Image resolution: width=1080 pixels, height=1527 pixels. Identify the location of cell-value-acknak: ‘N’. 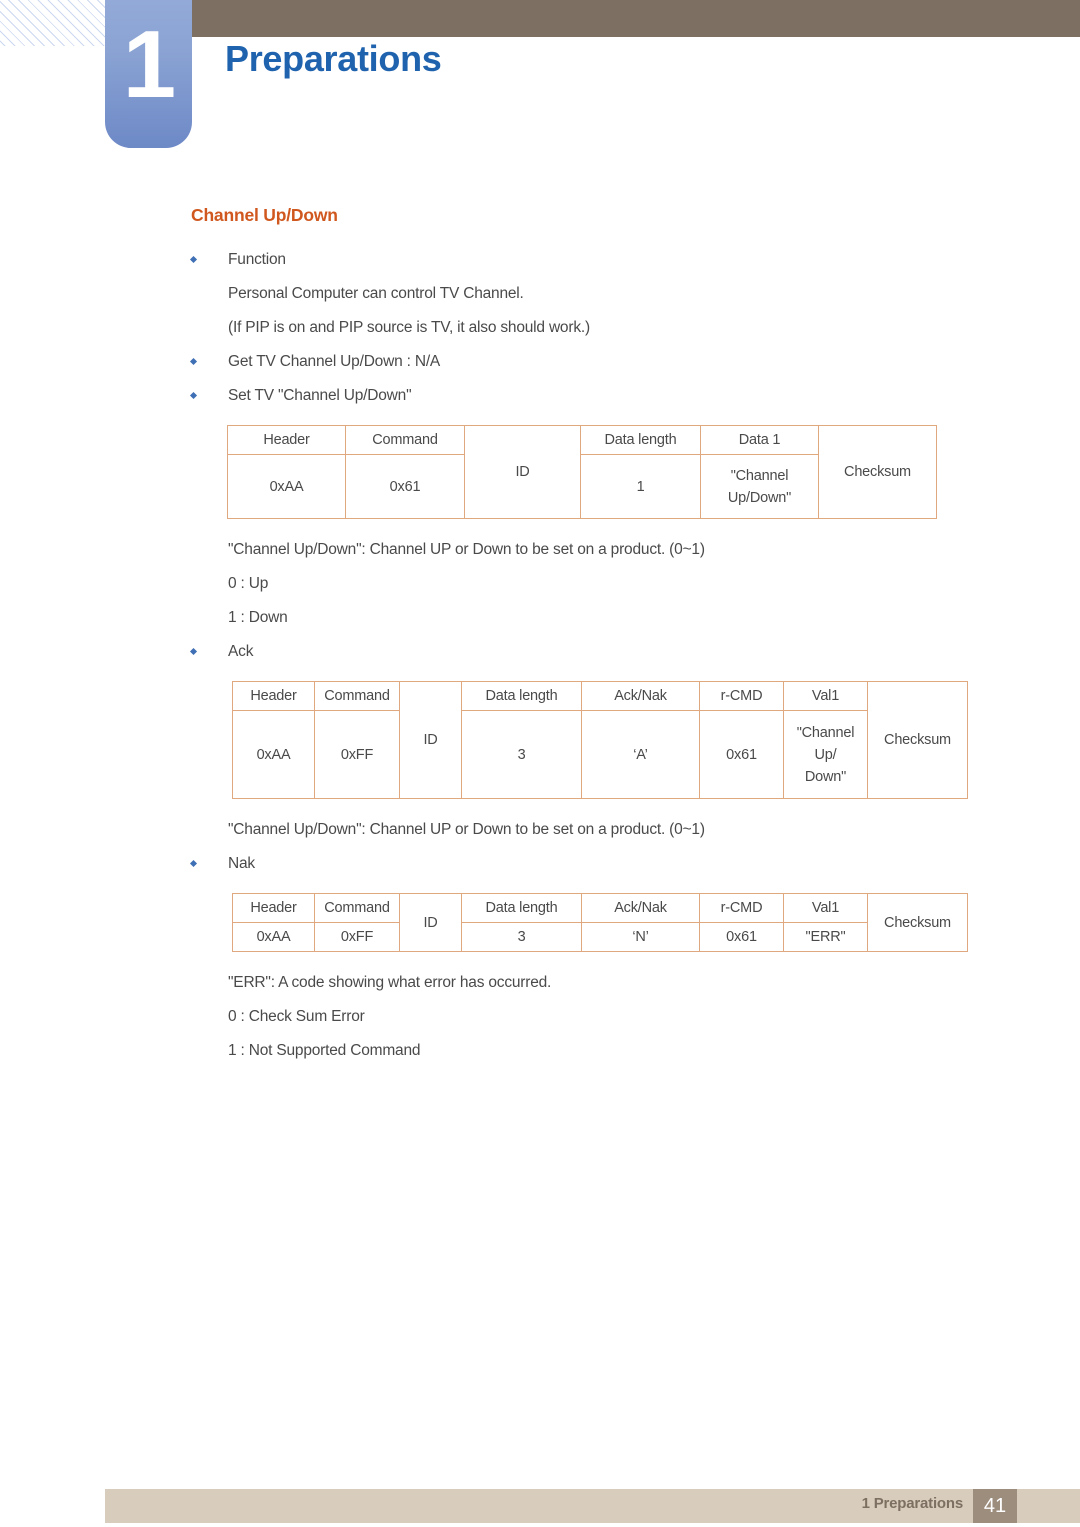
(640, 937).